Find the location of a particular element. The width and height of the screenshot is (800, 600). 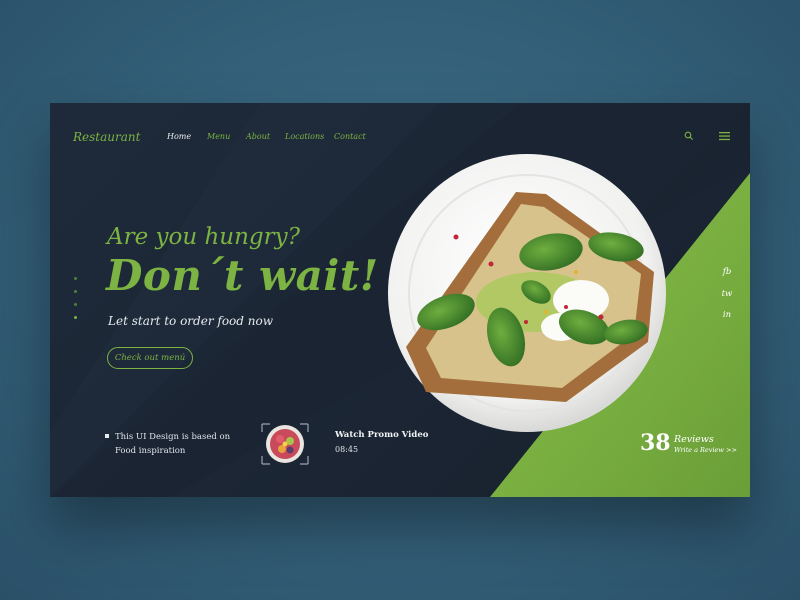

social-linkedin: in is located at coordinates (727, 315).